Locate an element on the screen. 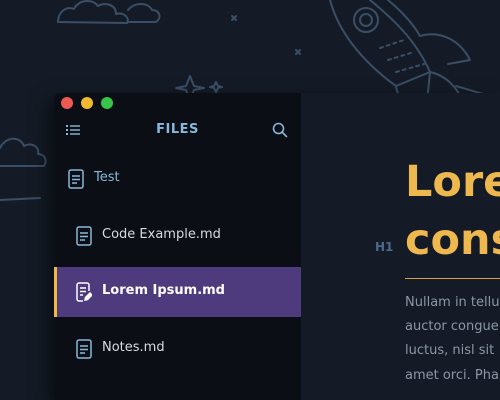  sidebar-item-code-example: Code Example.md is located at coordinates (177, 236).